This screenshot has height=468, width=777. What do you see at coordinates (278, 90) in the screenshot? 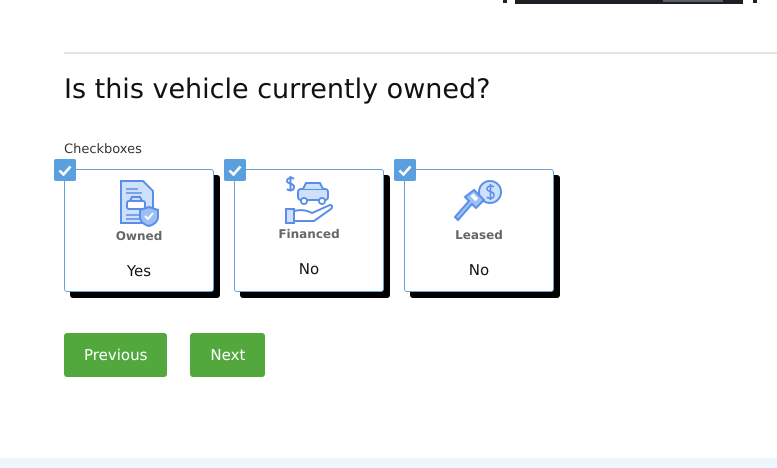
I see `question-heading: Is this vehicle currently owned?` at bounding box center [278, 90].